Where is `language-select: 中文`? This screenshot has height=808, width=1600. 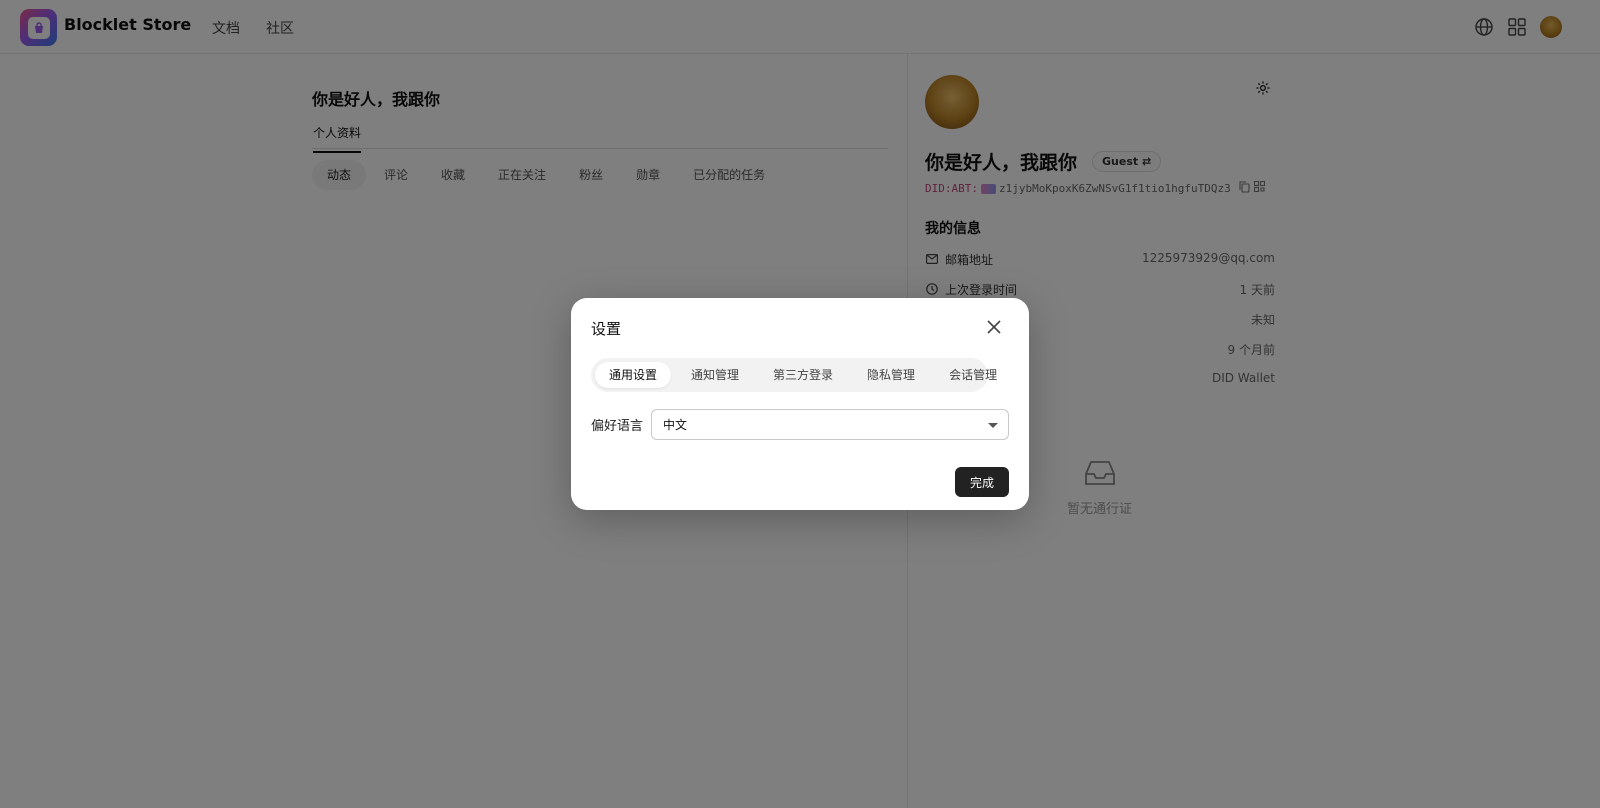 language-select: 中文 is located at coordinates (830, 424).